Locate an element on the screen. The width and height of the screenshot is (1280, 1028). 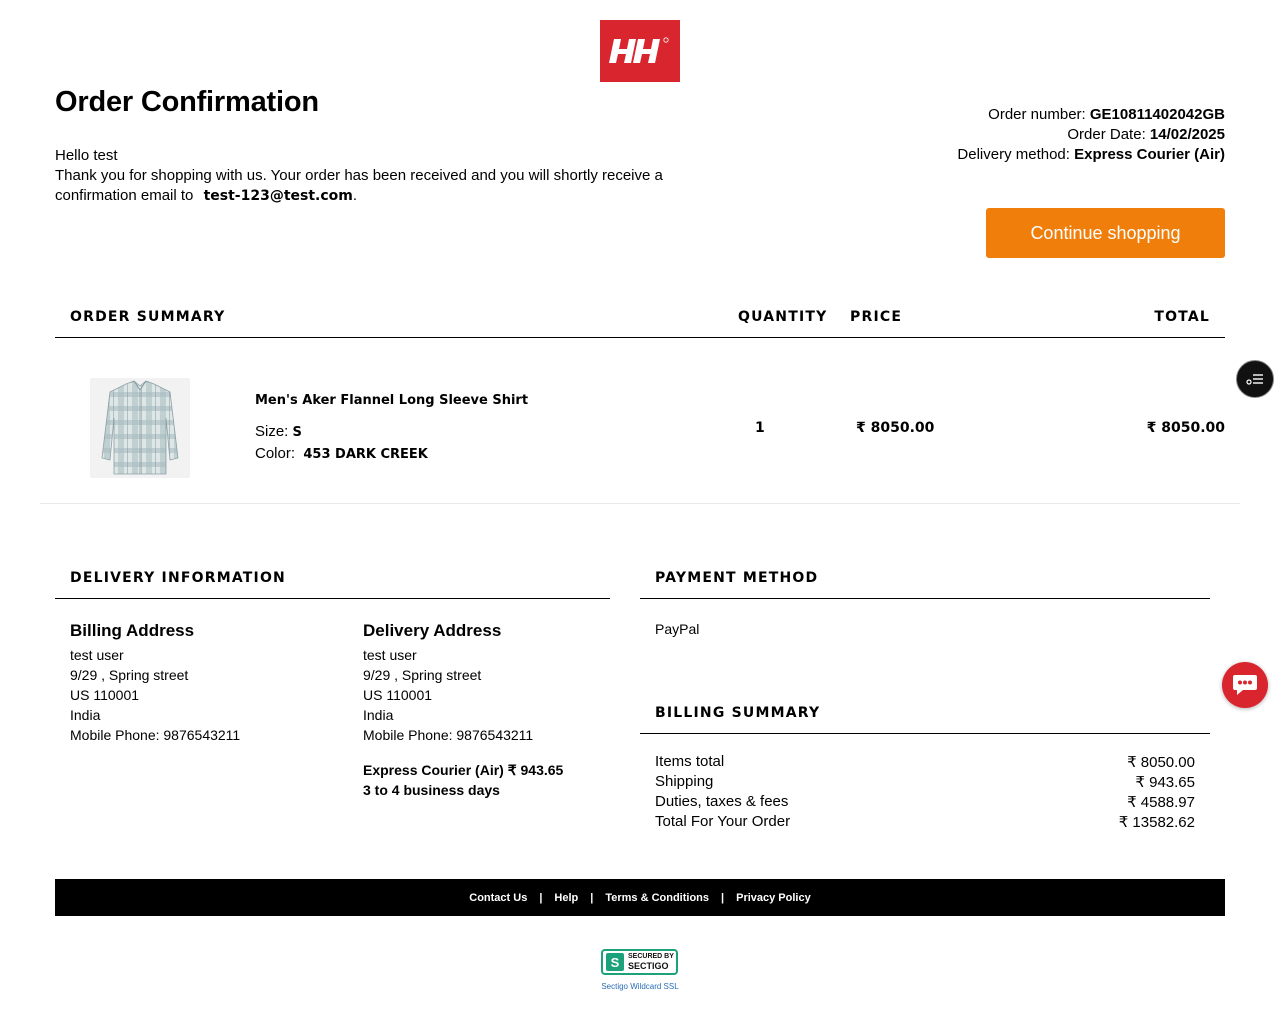
order-date-row: Order Date: 14/02/2025 is located at coordinates (1091, 135).